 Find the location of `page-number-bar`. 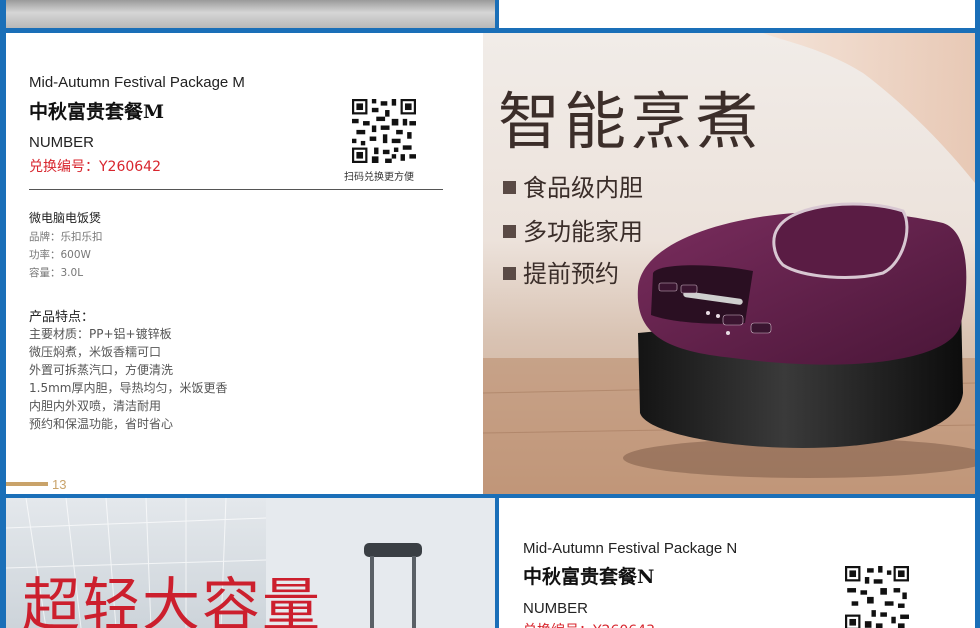

page-number-bar is located at coordinates (27, 484).